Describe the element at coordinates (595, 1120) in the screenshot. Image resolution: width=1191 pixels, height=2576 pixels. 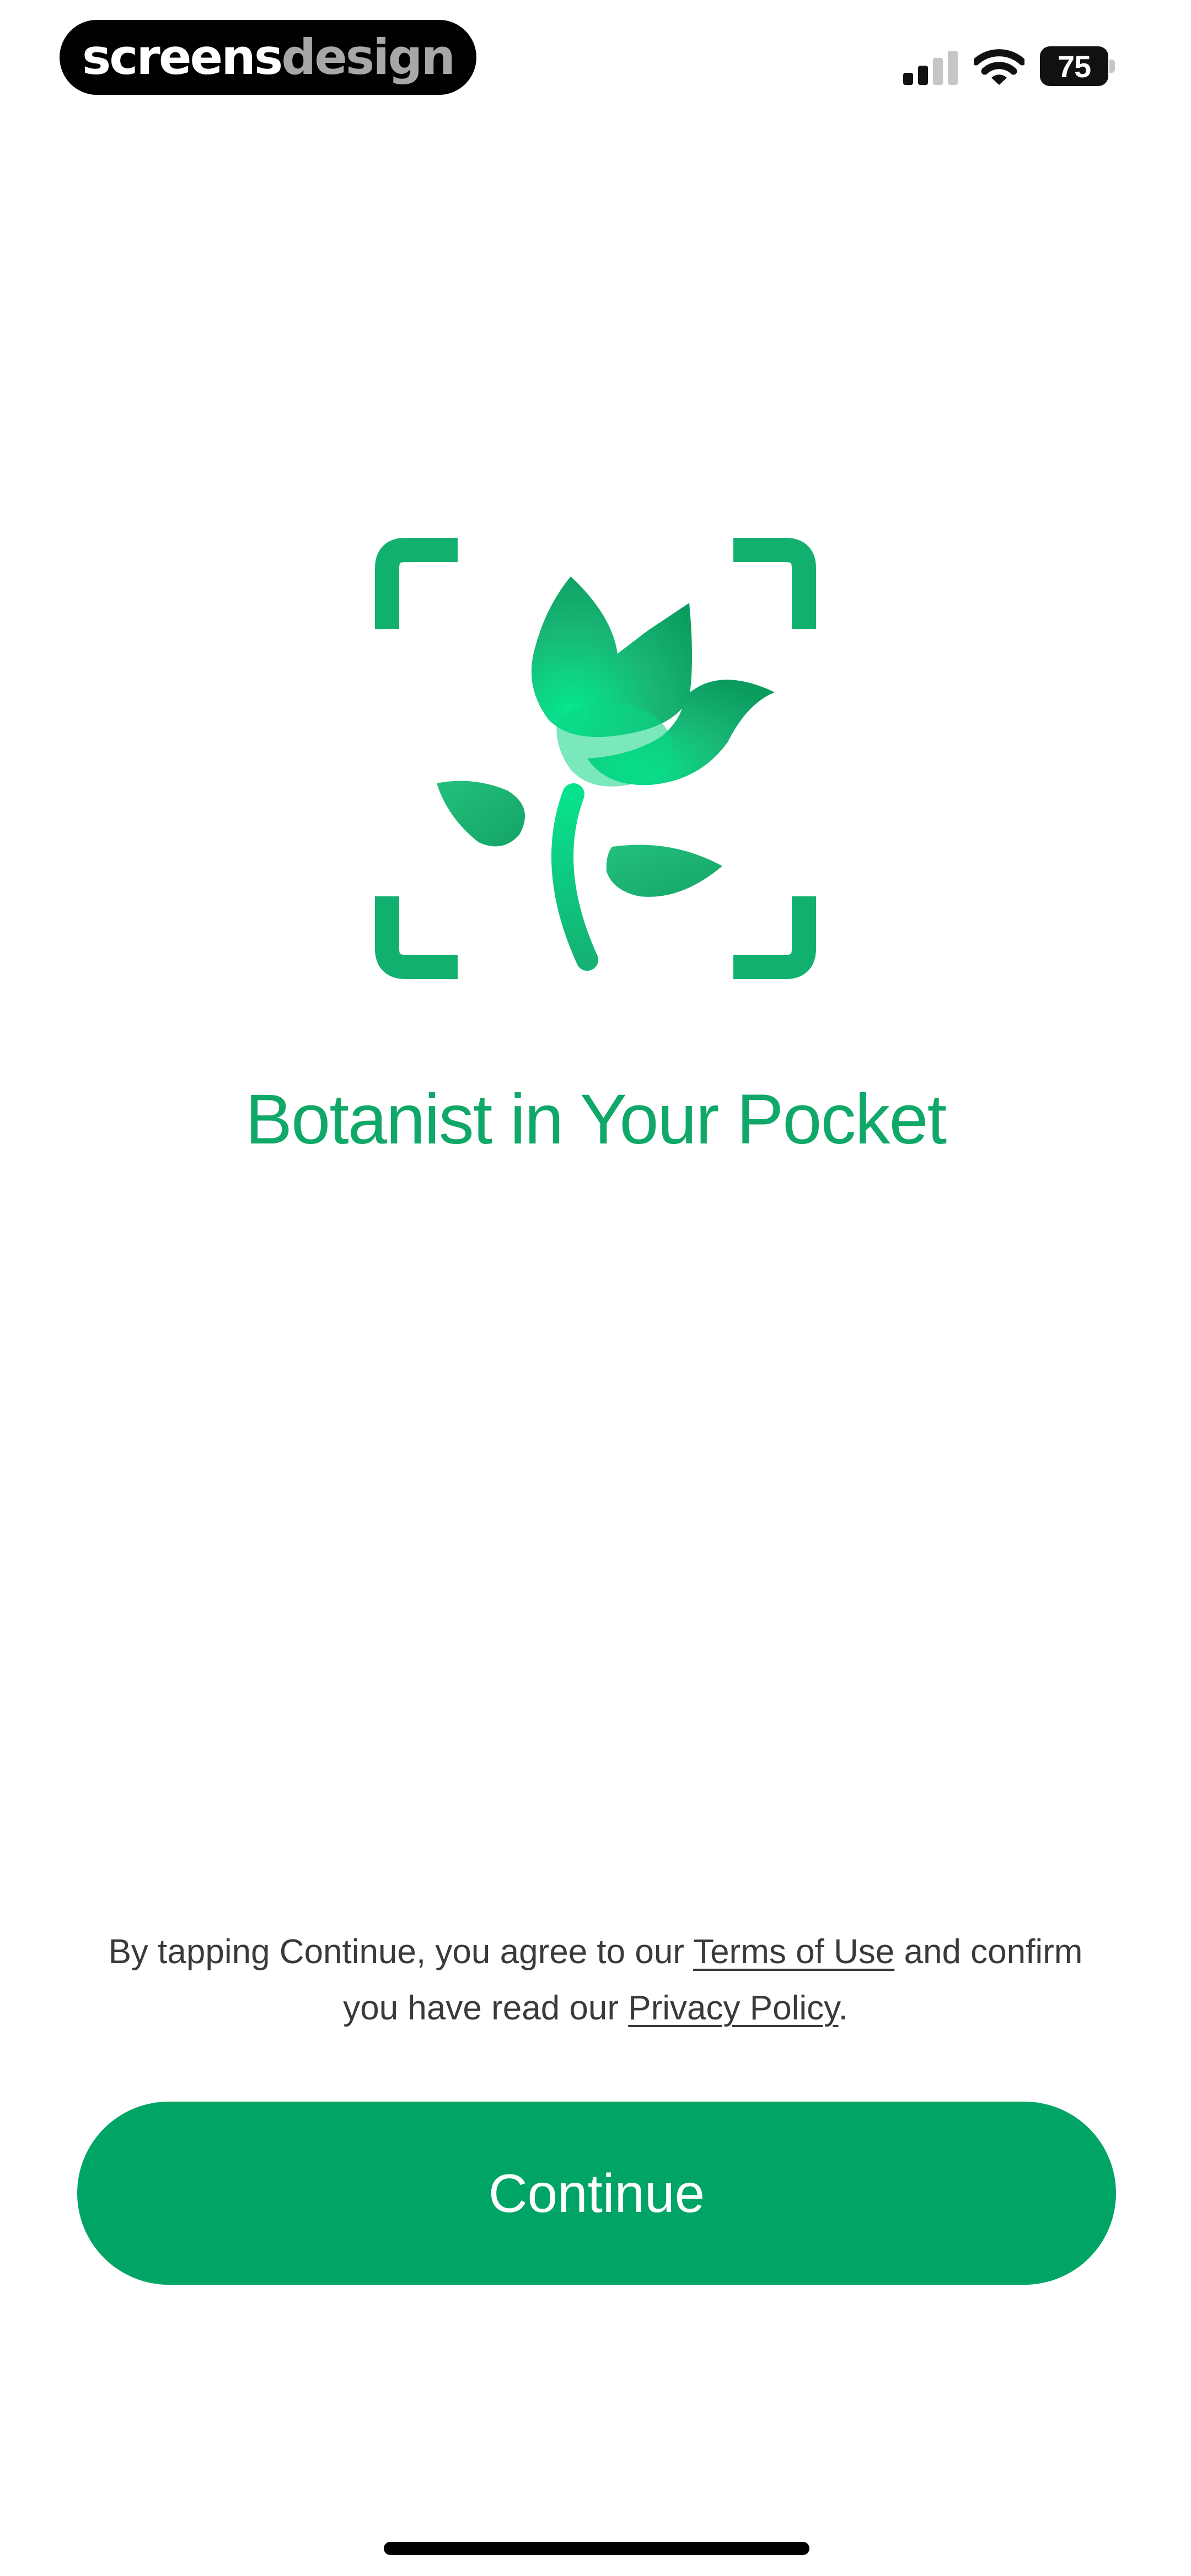
I see `app-title: Botanist in Your Pocket` at that location.